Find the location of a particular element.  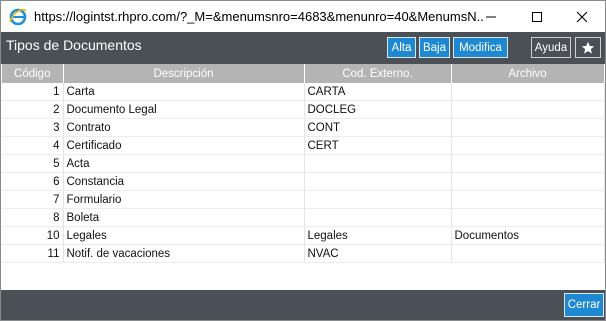

cell-descripcion: Legales is located at coordinates (184, 235).